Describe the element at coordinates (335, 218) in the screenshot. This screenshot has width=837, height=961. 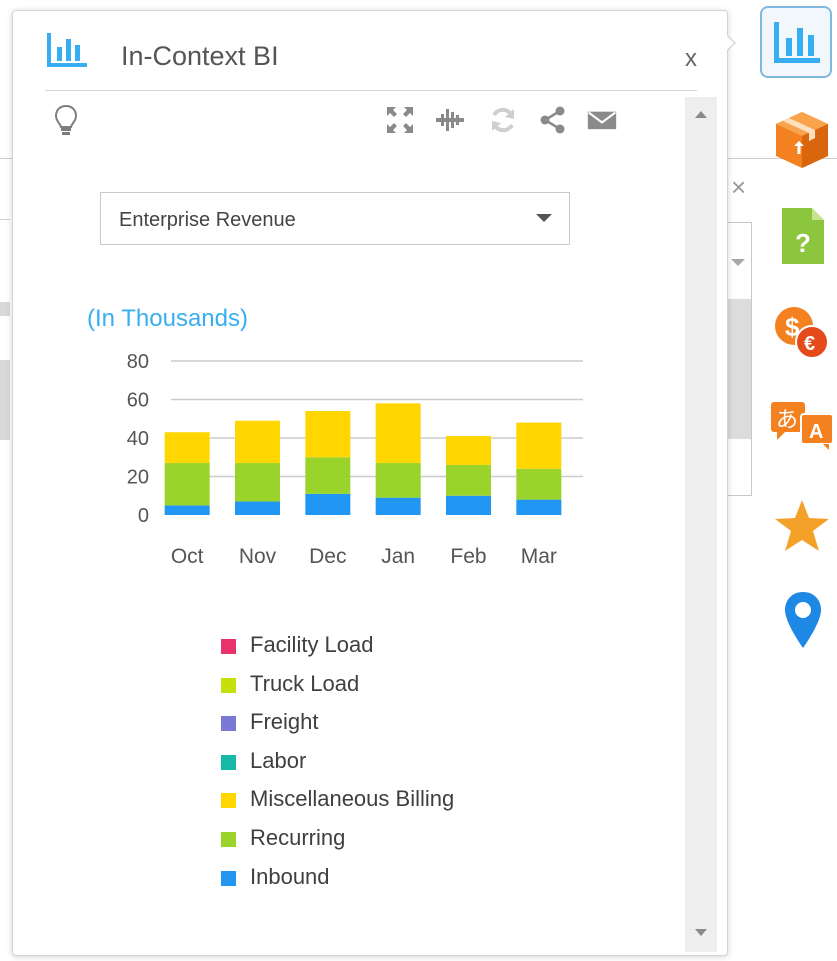
I see `report-select: Enterprise Revenue` at that location.